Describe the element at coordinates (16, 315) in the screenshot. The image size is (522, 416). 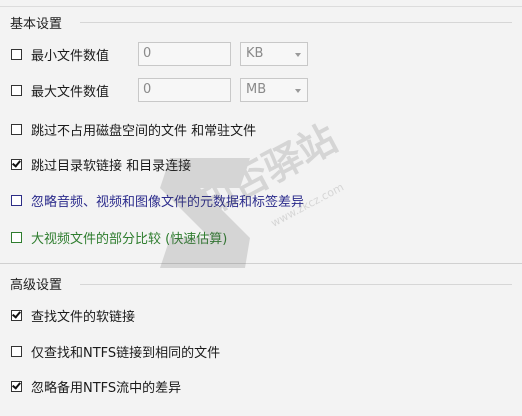
I see `find-symlinks-checkbox` at that location.